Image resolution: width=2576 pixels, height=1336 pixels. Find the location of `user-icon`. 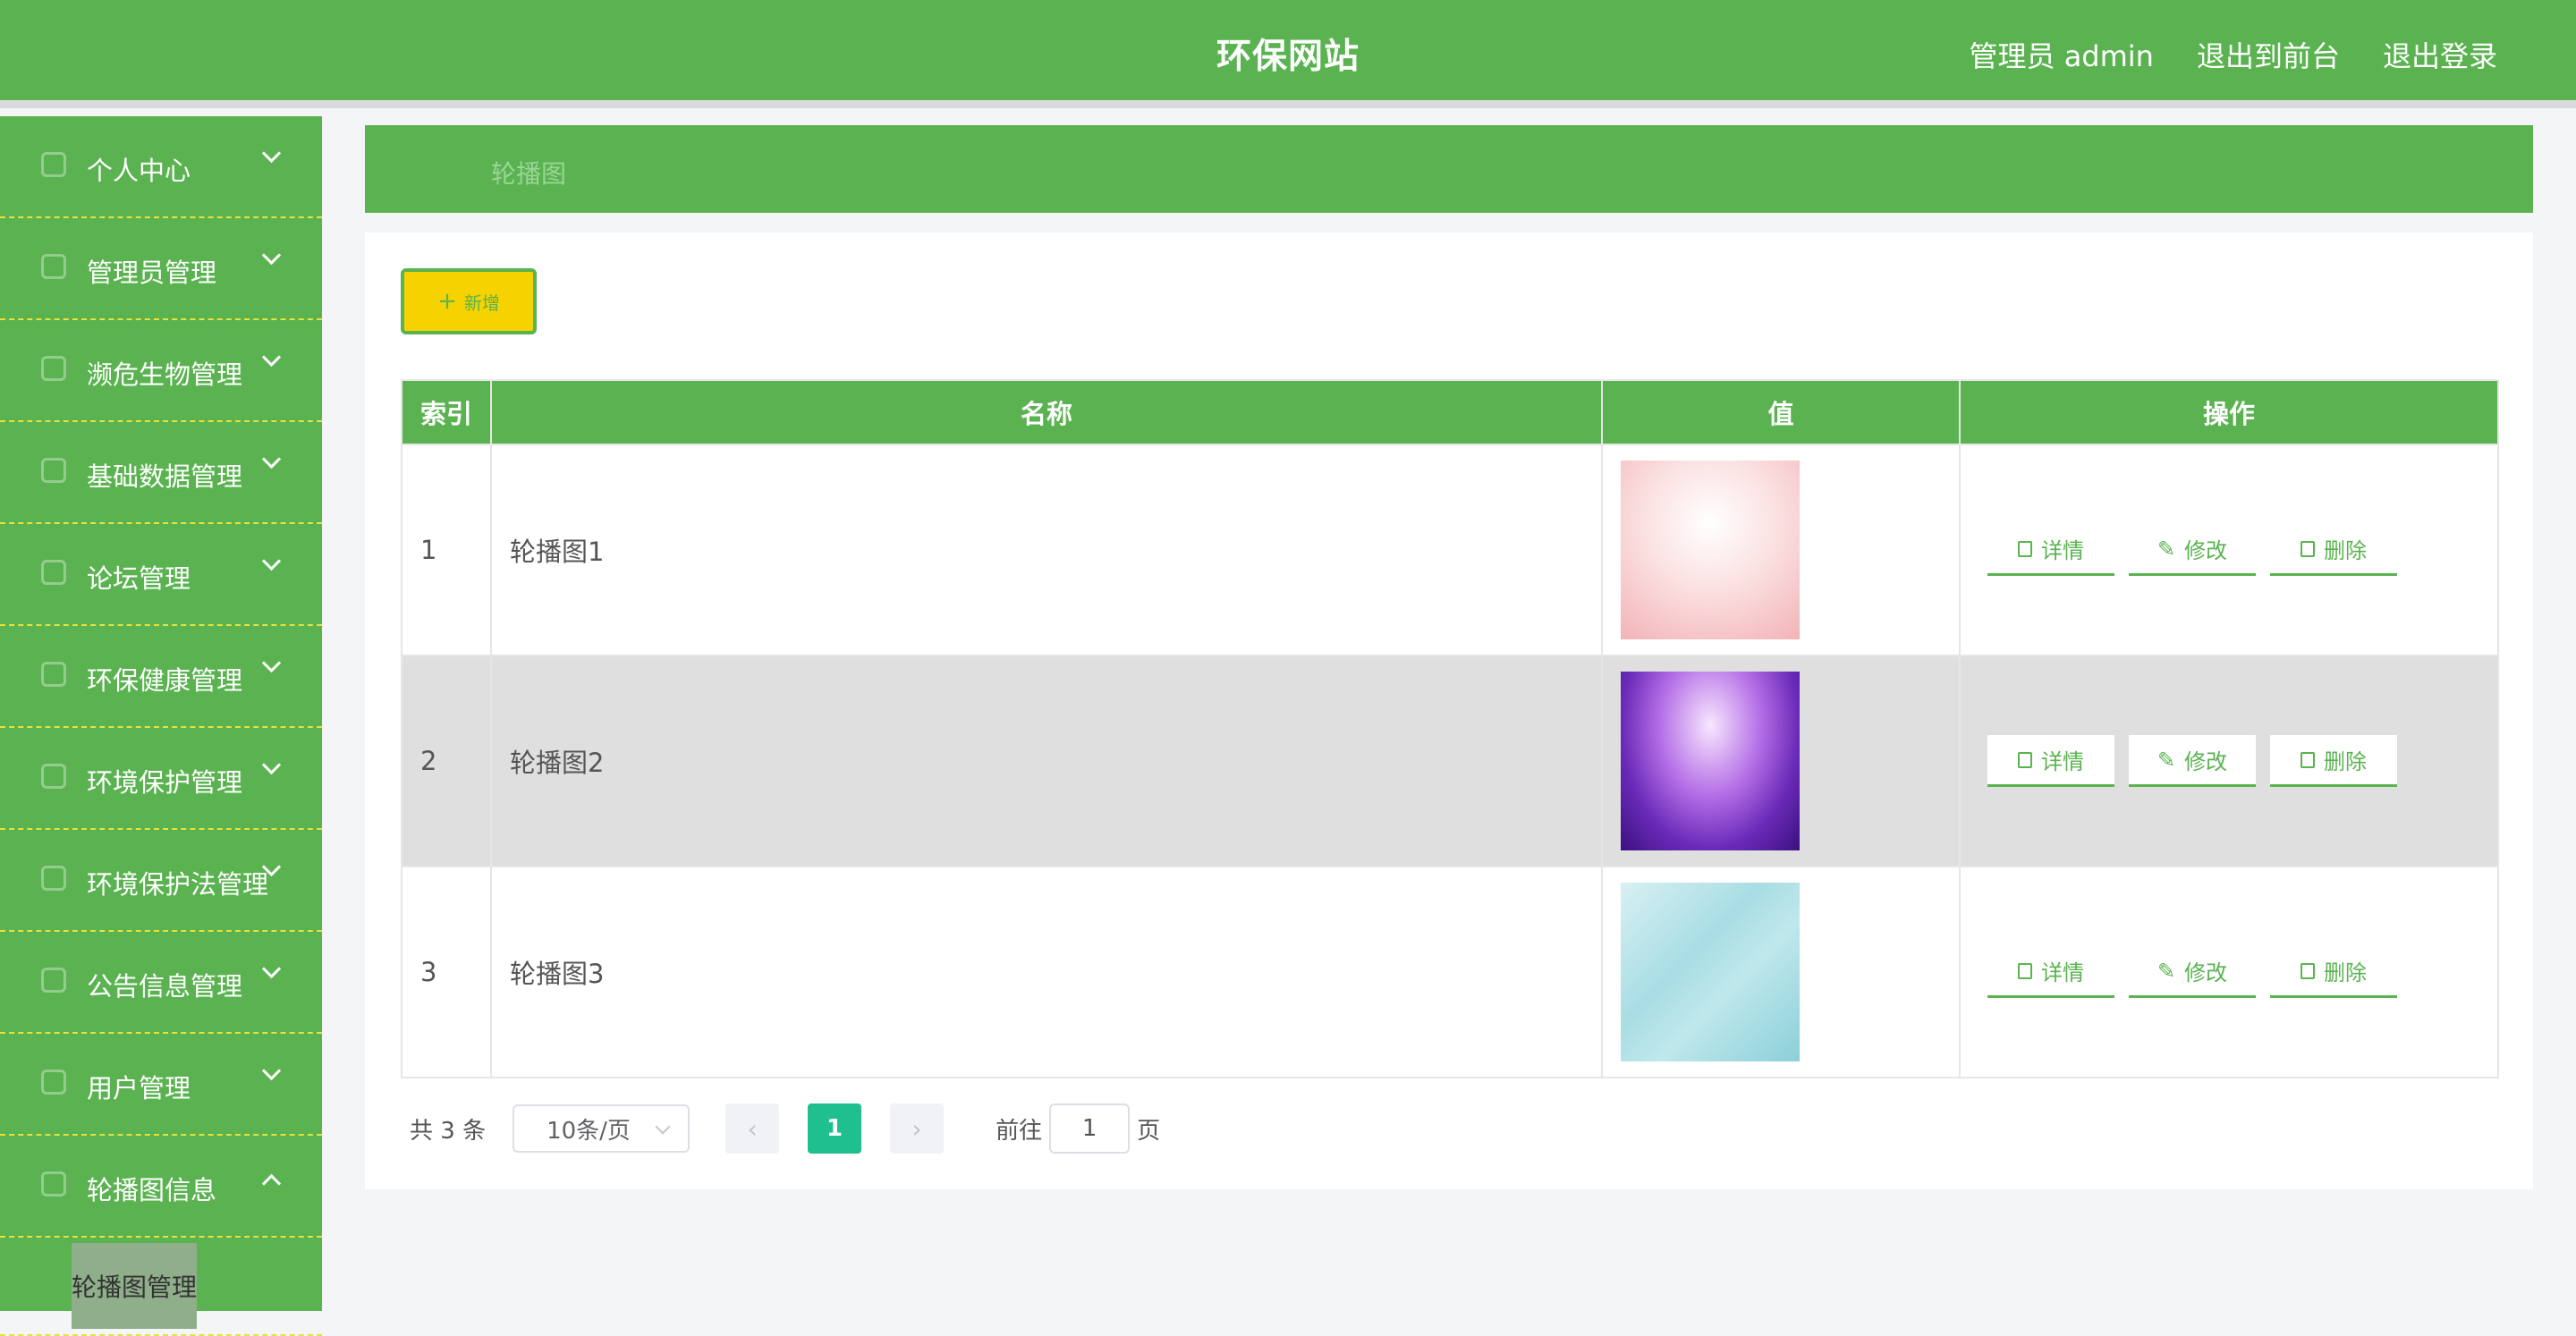

user-icon is located at coordinates (53, 164).